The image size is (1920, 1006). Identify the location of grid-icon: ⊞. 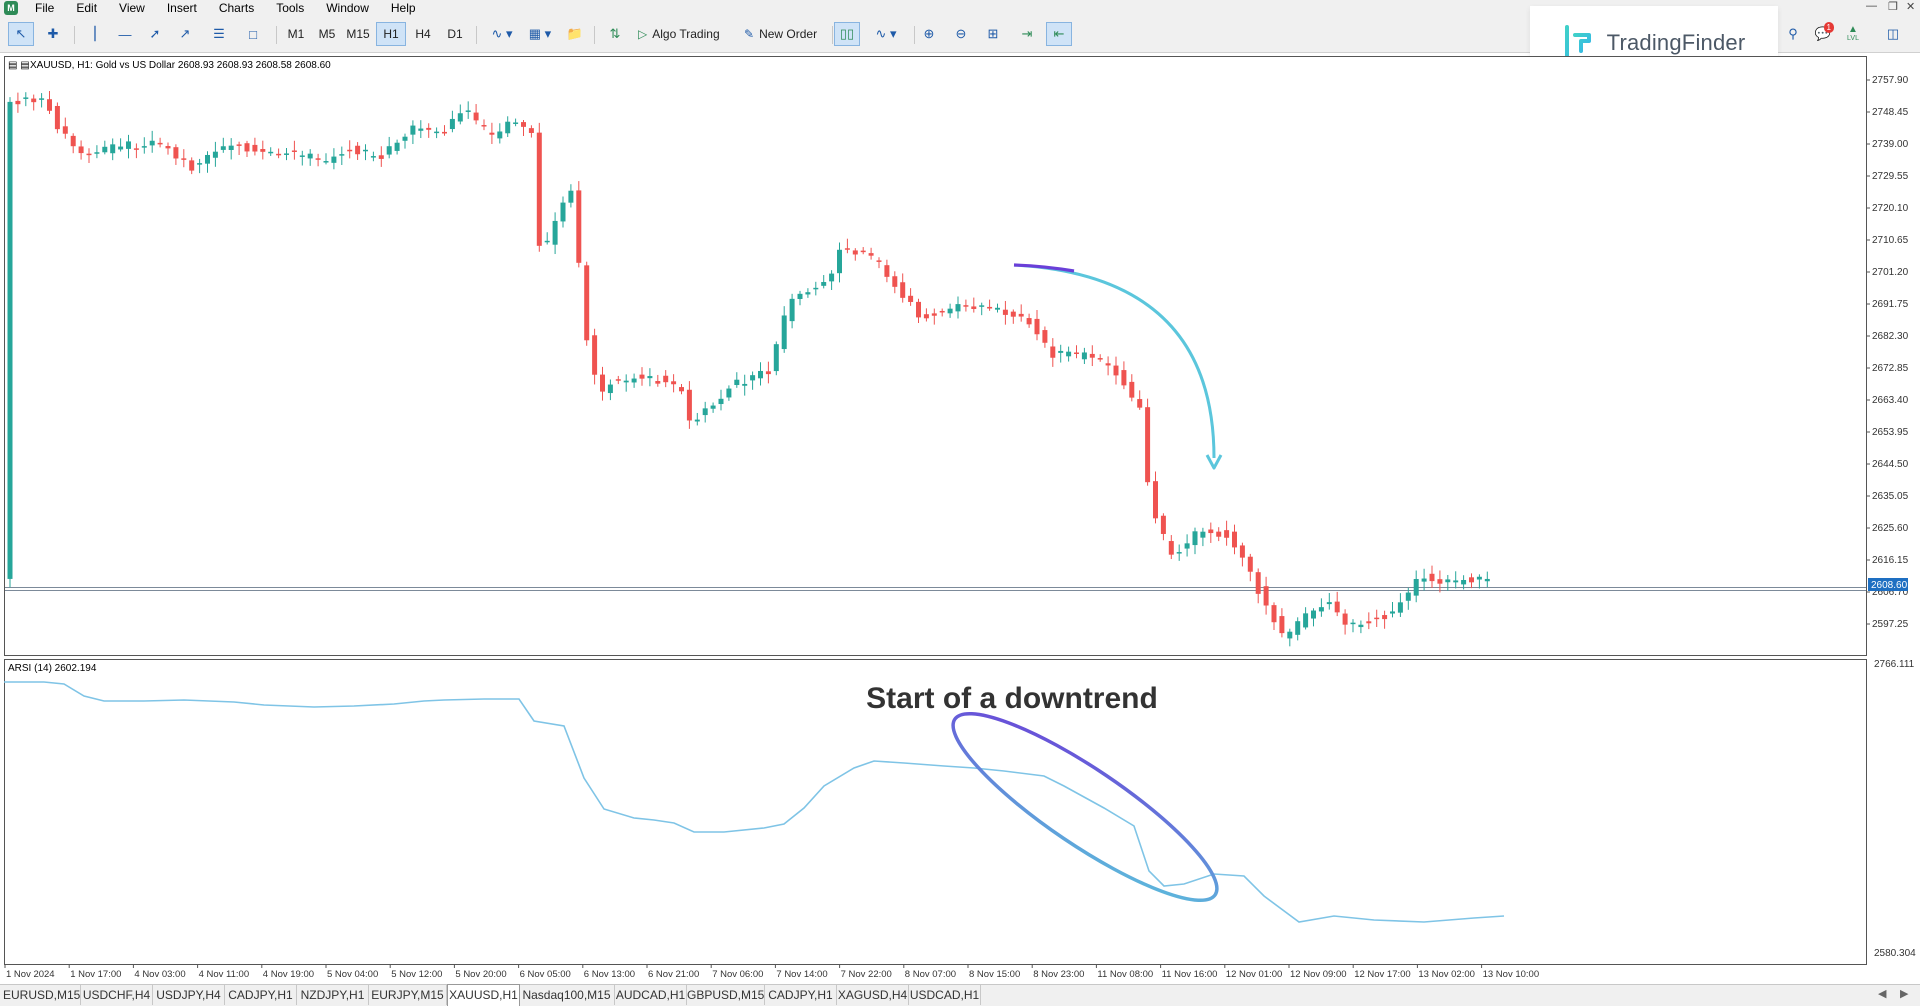
(993, 34).